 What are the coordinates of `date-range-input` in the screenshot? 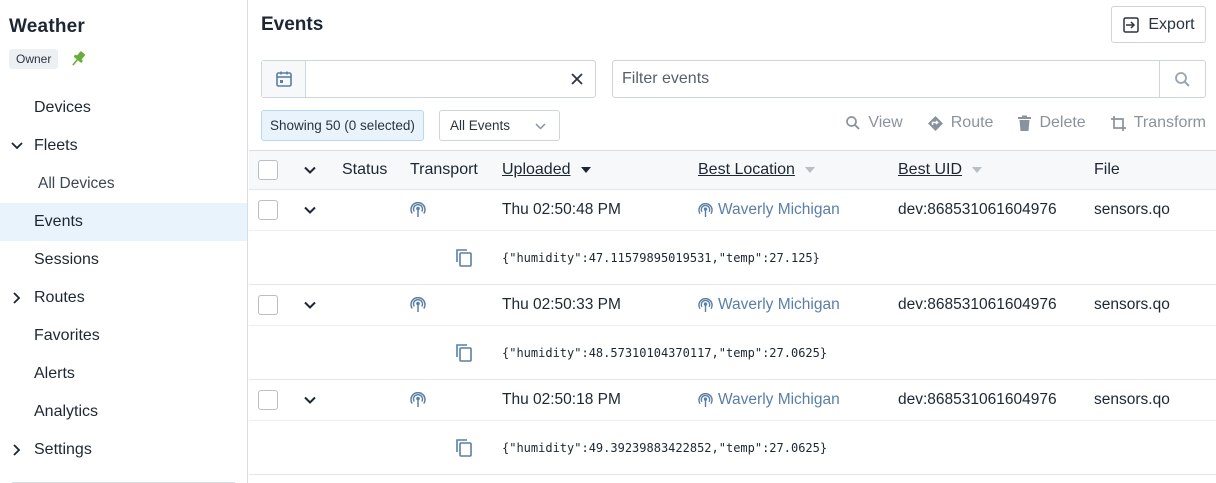 It's located at (429, 79).